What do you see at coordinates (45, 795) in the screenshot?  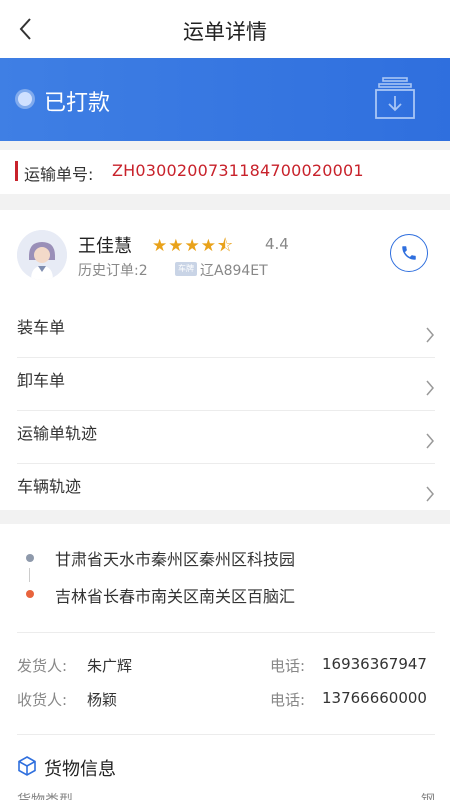 I see `cargo-type-label: 货物类型` at bounding box center [45, 795].